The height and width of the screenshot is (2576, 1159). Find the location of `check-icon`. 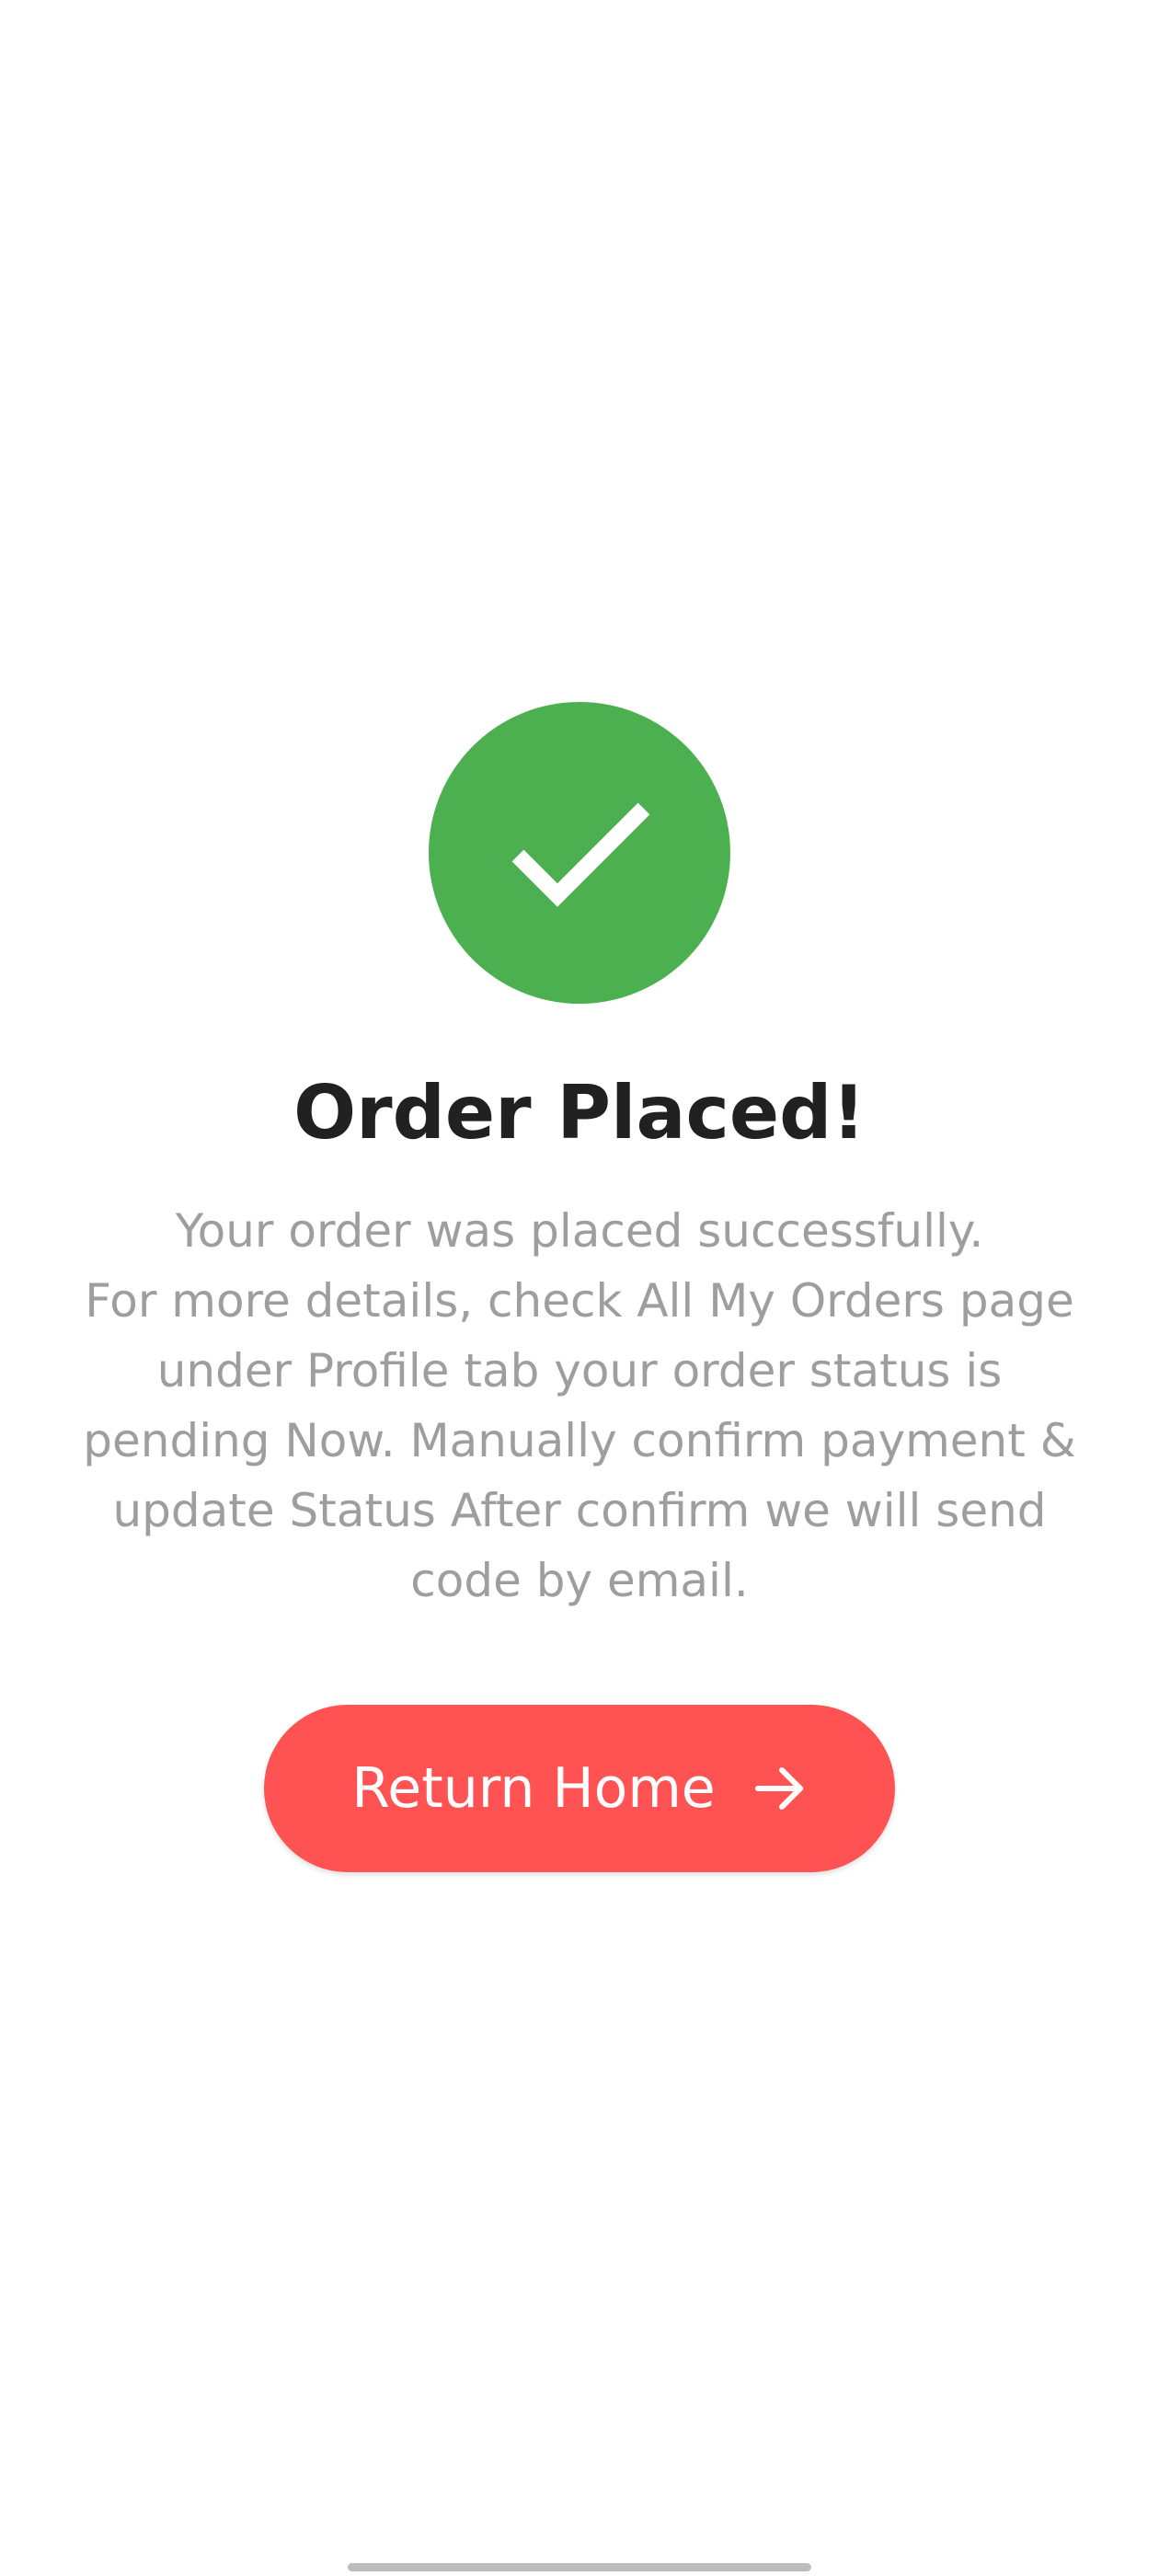

check-icon is located at coordinates (580, 854).